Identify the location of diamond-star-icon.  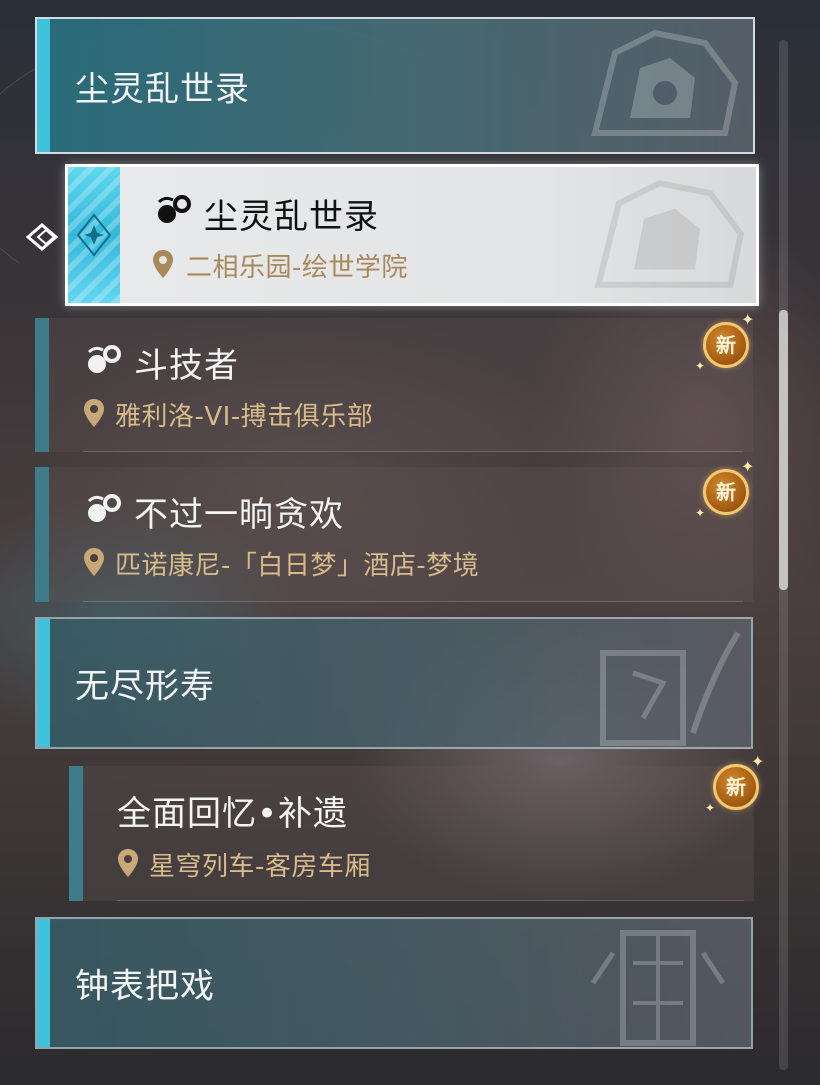
(94, 235).